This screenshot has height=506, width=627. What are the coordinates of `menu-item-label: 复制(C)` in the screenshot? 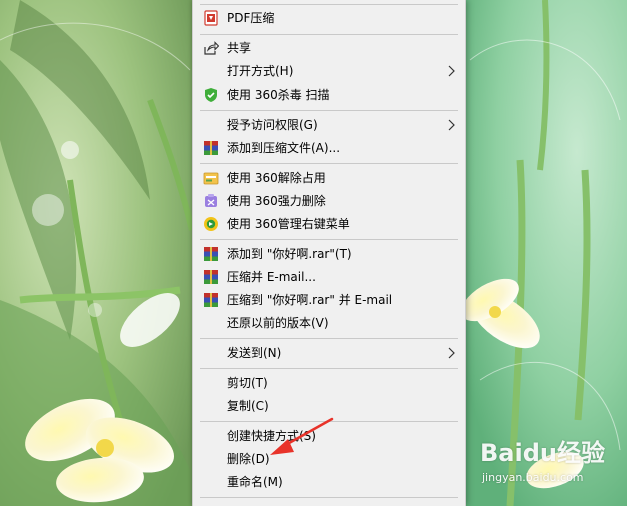 It's located at (248, 406).